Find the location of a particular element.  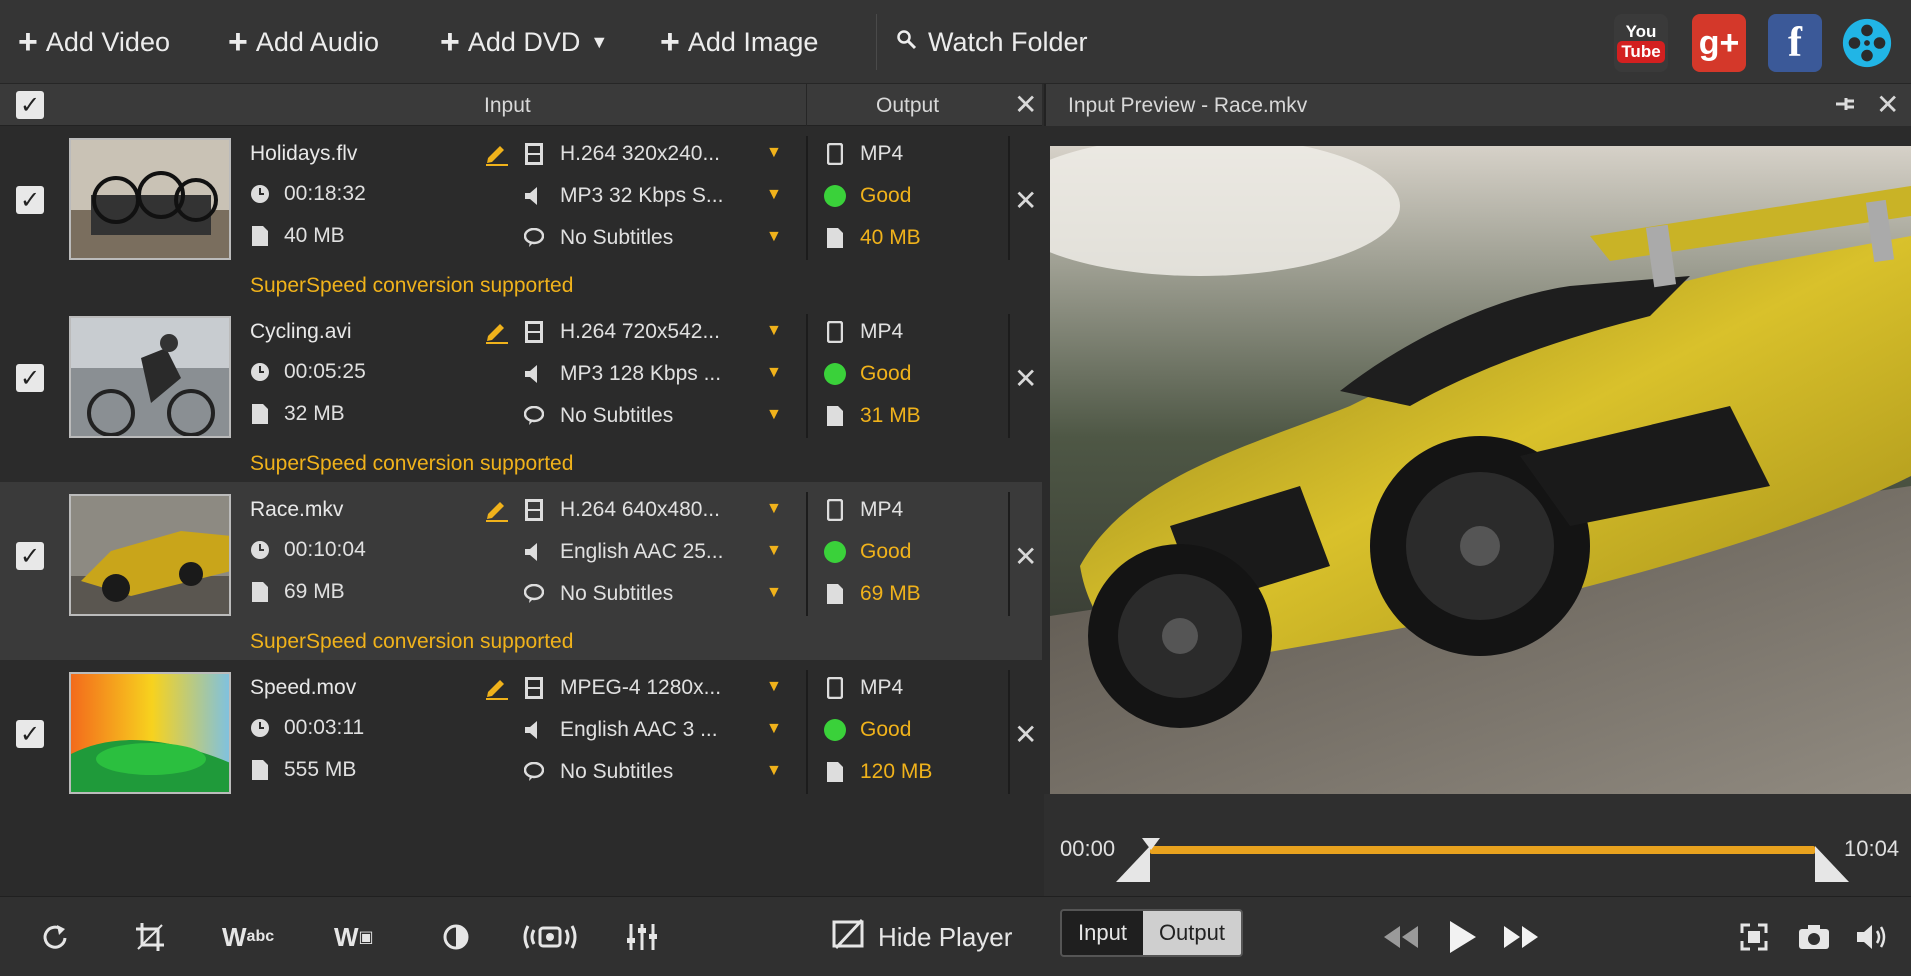

pin-icon is located at coordinates (1845, 107).